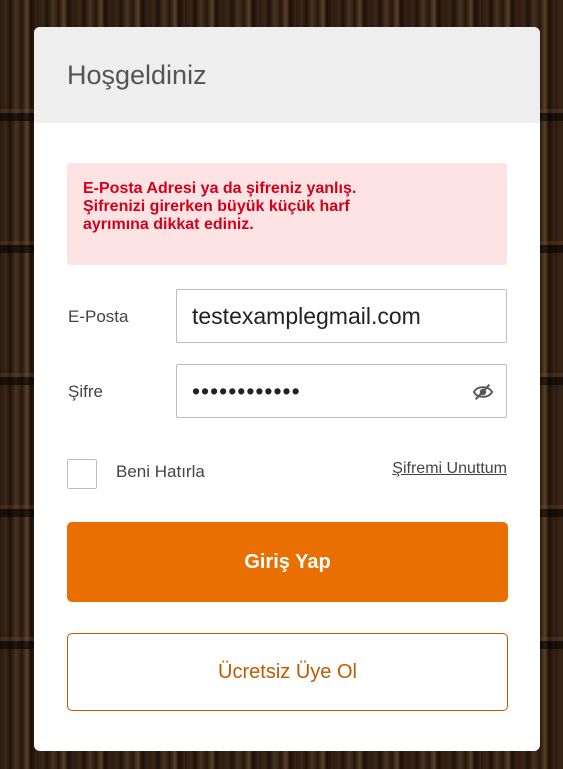 The width and height of the screenshot is (563, 769). I want to click on eye-slash-icon, so click(483, 392).